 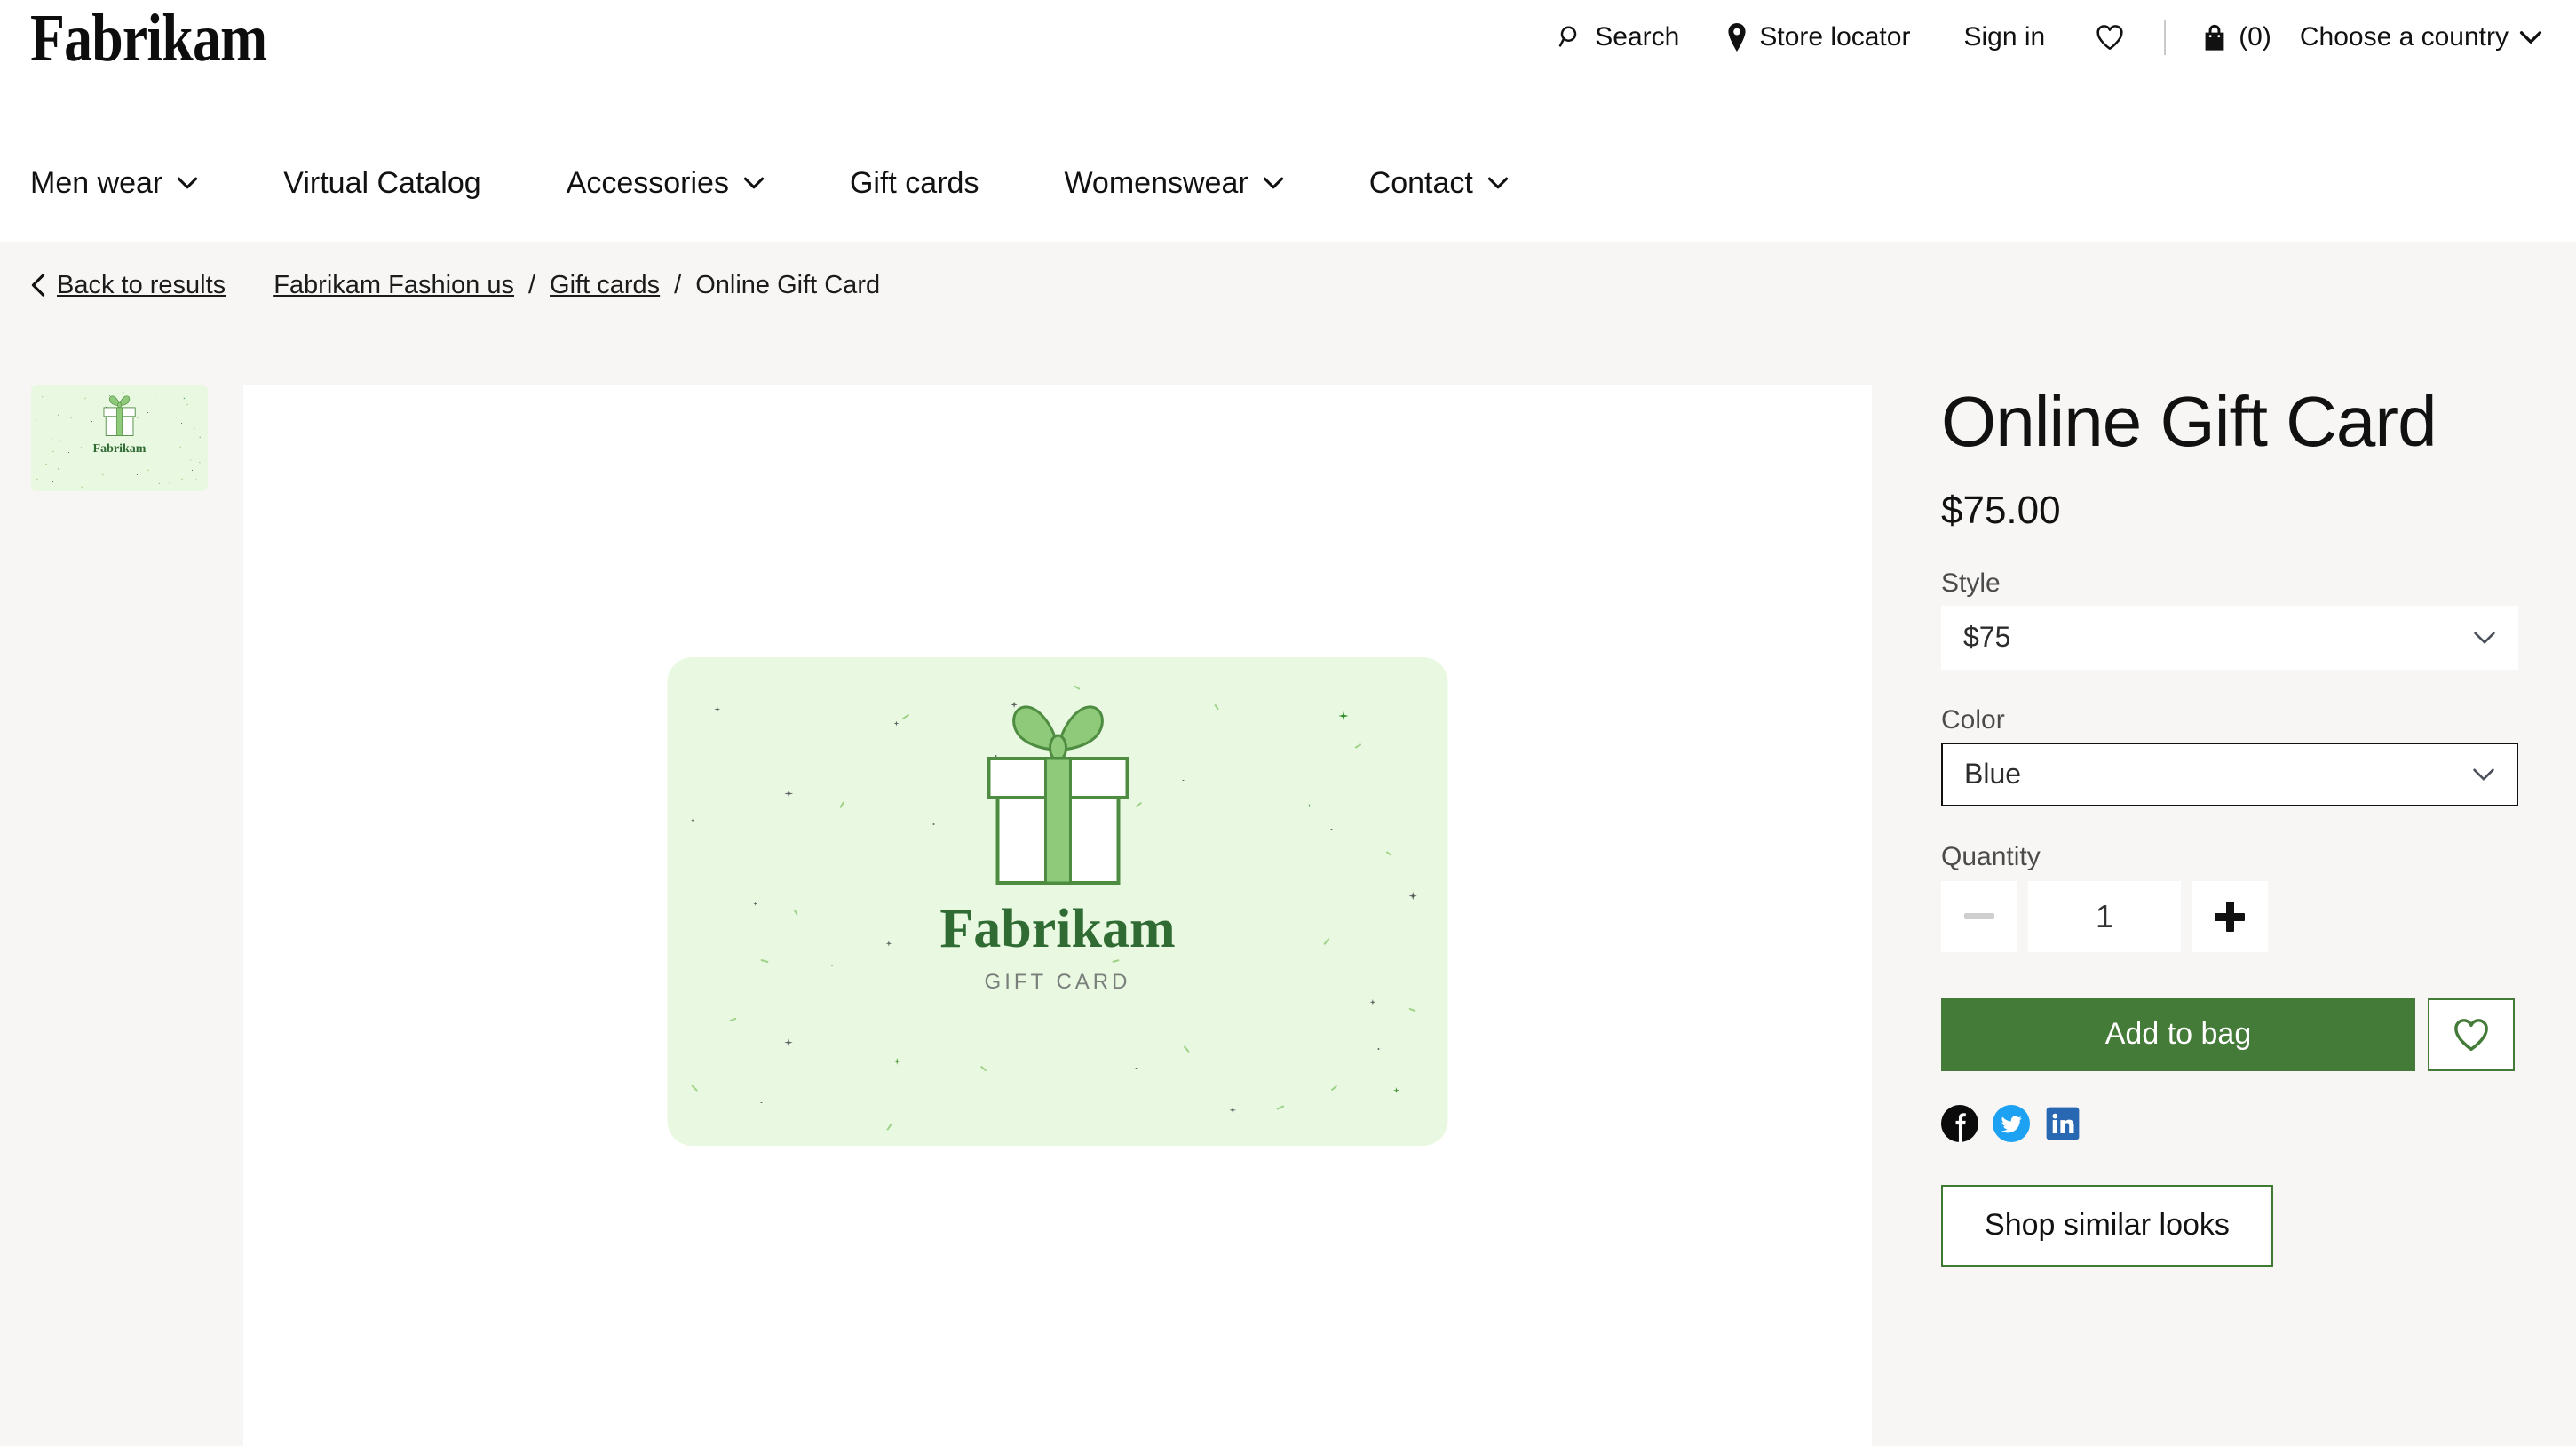 I want to click on gift-card-sub-text: GIFT CARD, so click(x=1058, y=982).